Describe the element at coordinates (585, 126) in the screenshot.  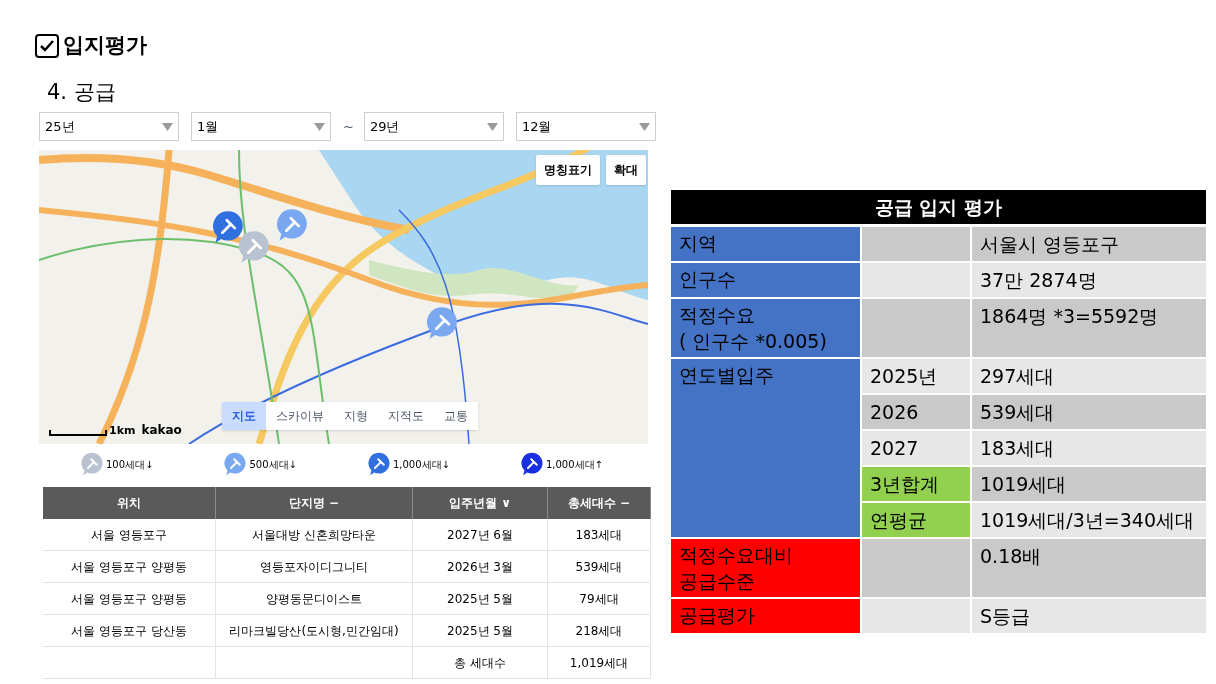
I see `dropdown: 12월` at that location.